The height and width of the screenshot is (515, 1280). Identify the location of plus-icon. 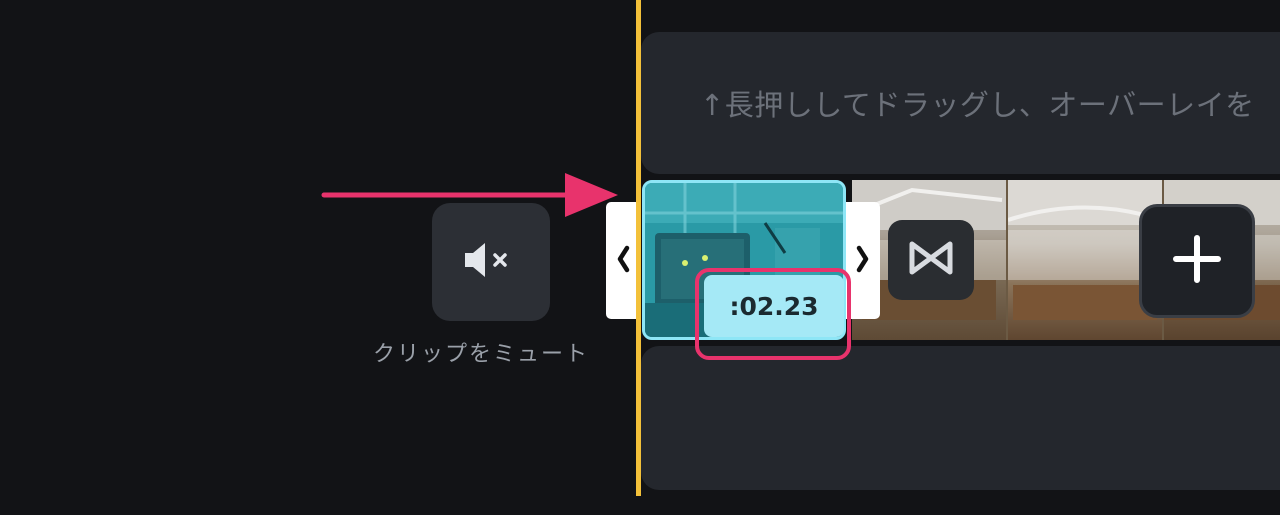
(1197, 261).